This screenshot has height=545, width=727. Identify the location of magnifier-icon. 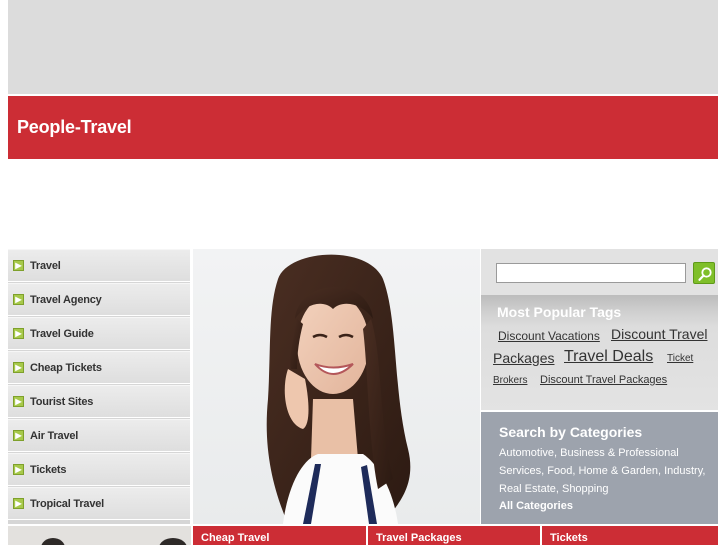
(705, 274).